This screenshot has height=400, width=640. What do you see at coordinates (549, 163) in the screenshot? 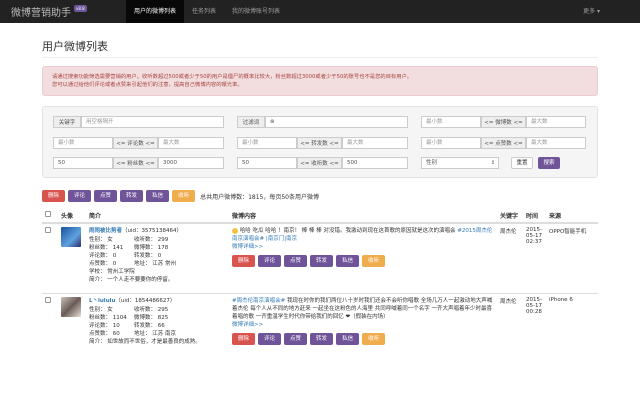
I see `search-button: 搜索` at bounding box center [549, 163].